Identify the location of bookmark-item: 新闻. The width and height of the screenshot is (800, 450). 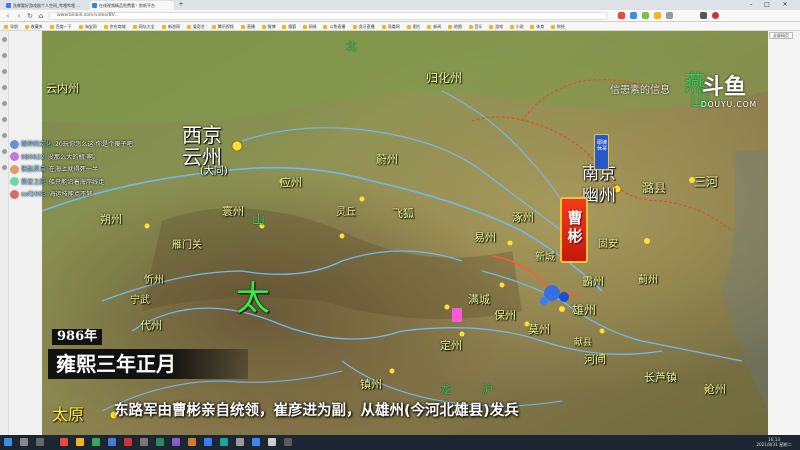
(434, 26).